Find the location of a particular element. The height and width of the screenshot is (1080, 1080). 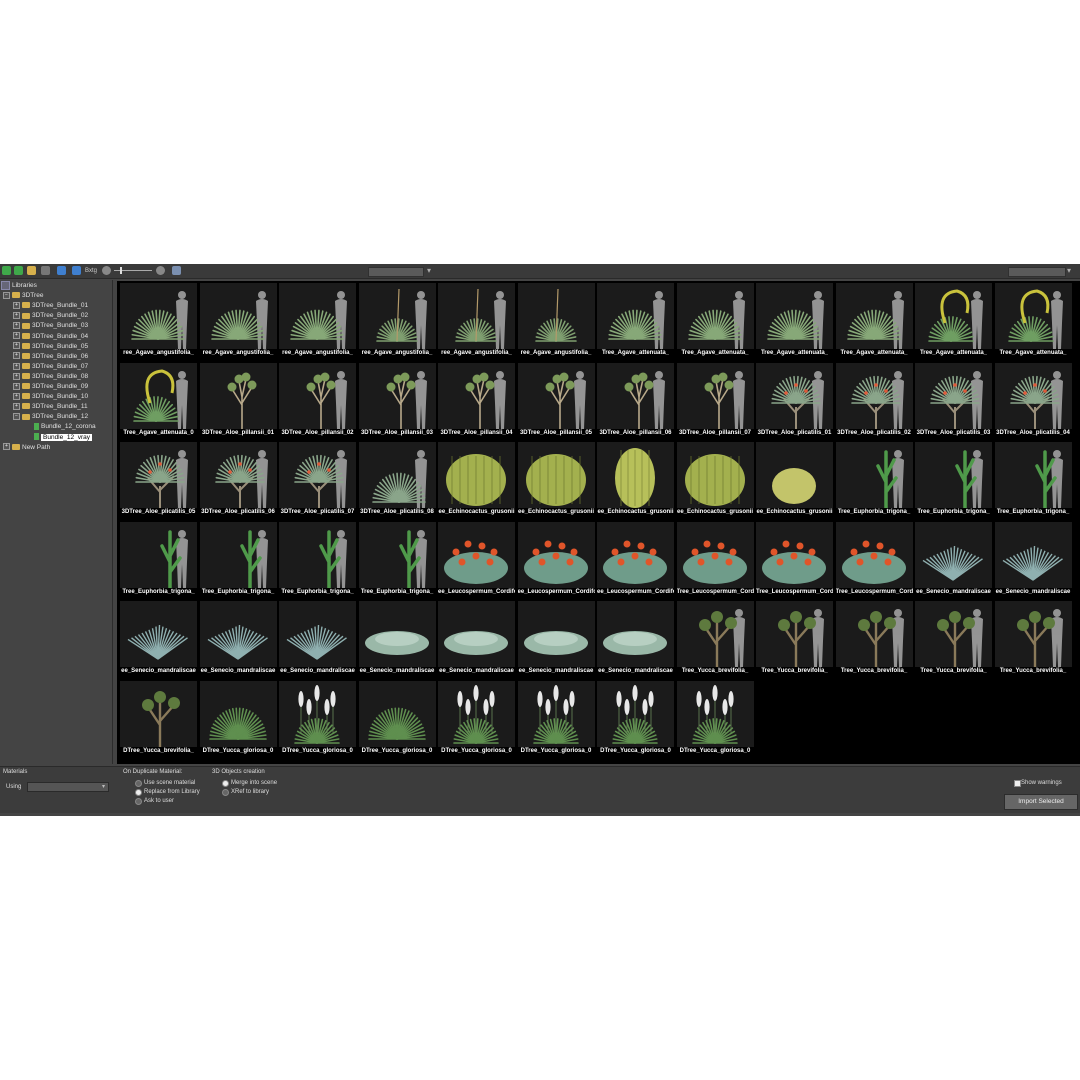

tree-item-bundle: +3DTree_Bundle_08 is located at coordinates (50, 377).